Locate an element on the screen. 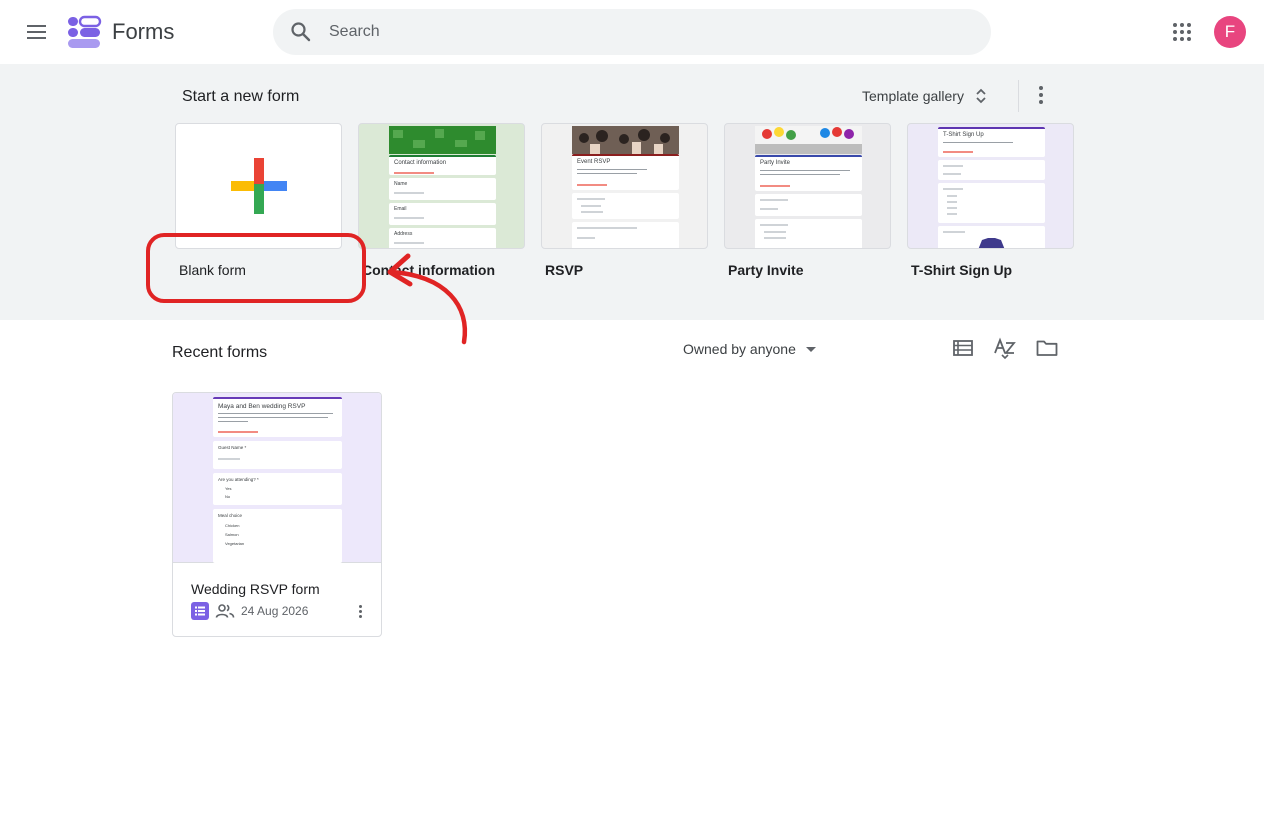 Image resolution: width=1280 pixels, height=820 pixels. template-rsvp: Event RSVP RSVP is located at coordinates (624, 200).